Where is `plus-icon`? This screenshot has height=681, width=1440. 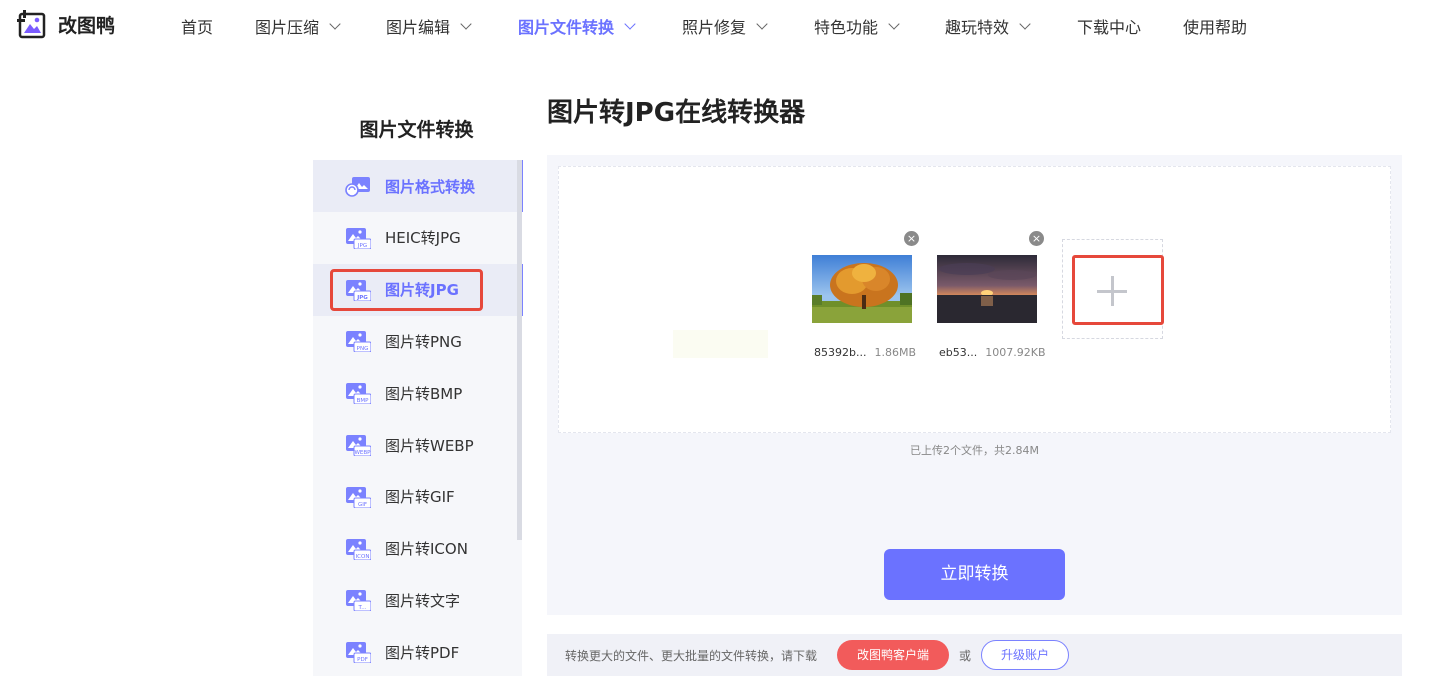 plus-icon is located at coordinates (1112, 291).